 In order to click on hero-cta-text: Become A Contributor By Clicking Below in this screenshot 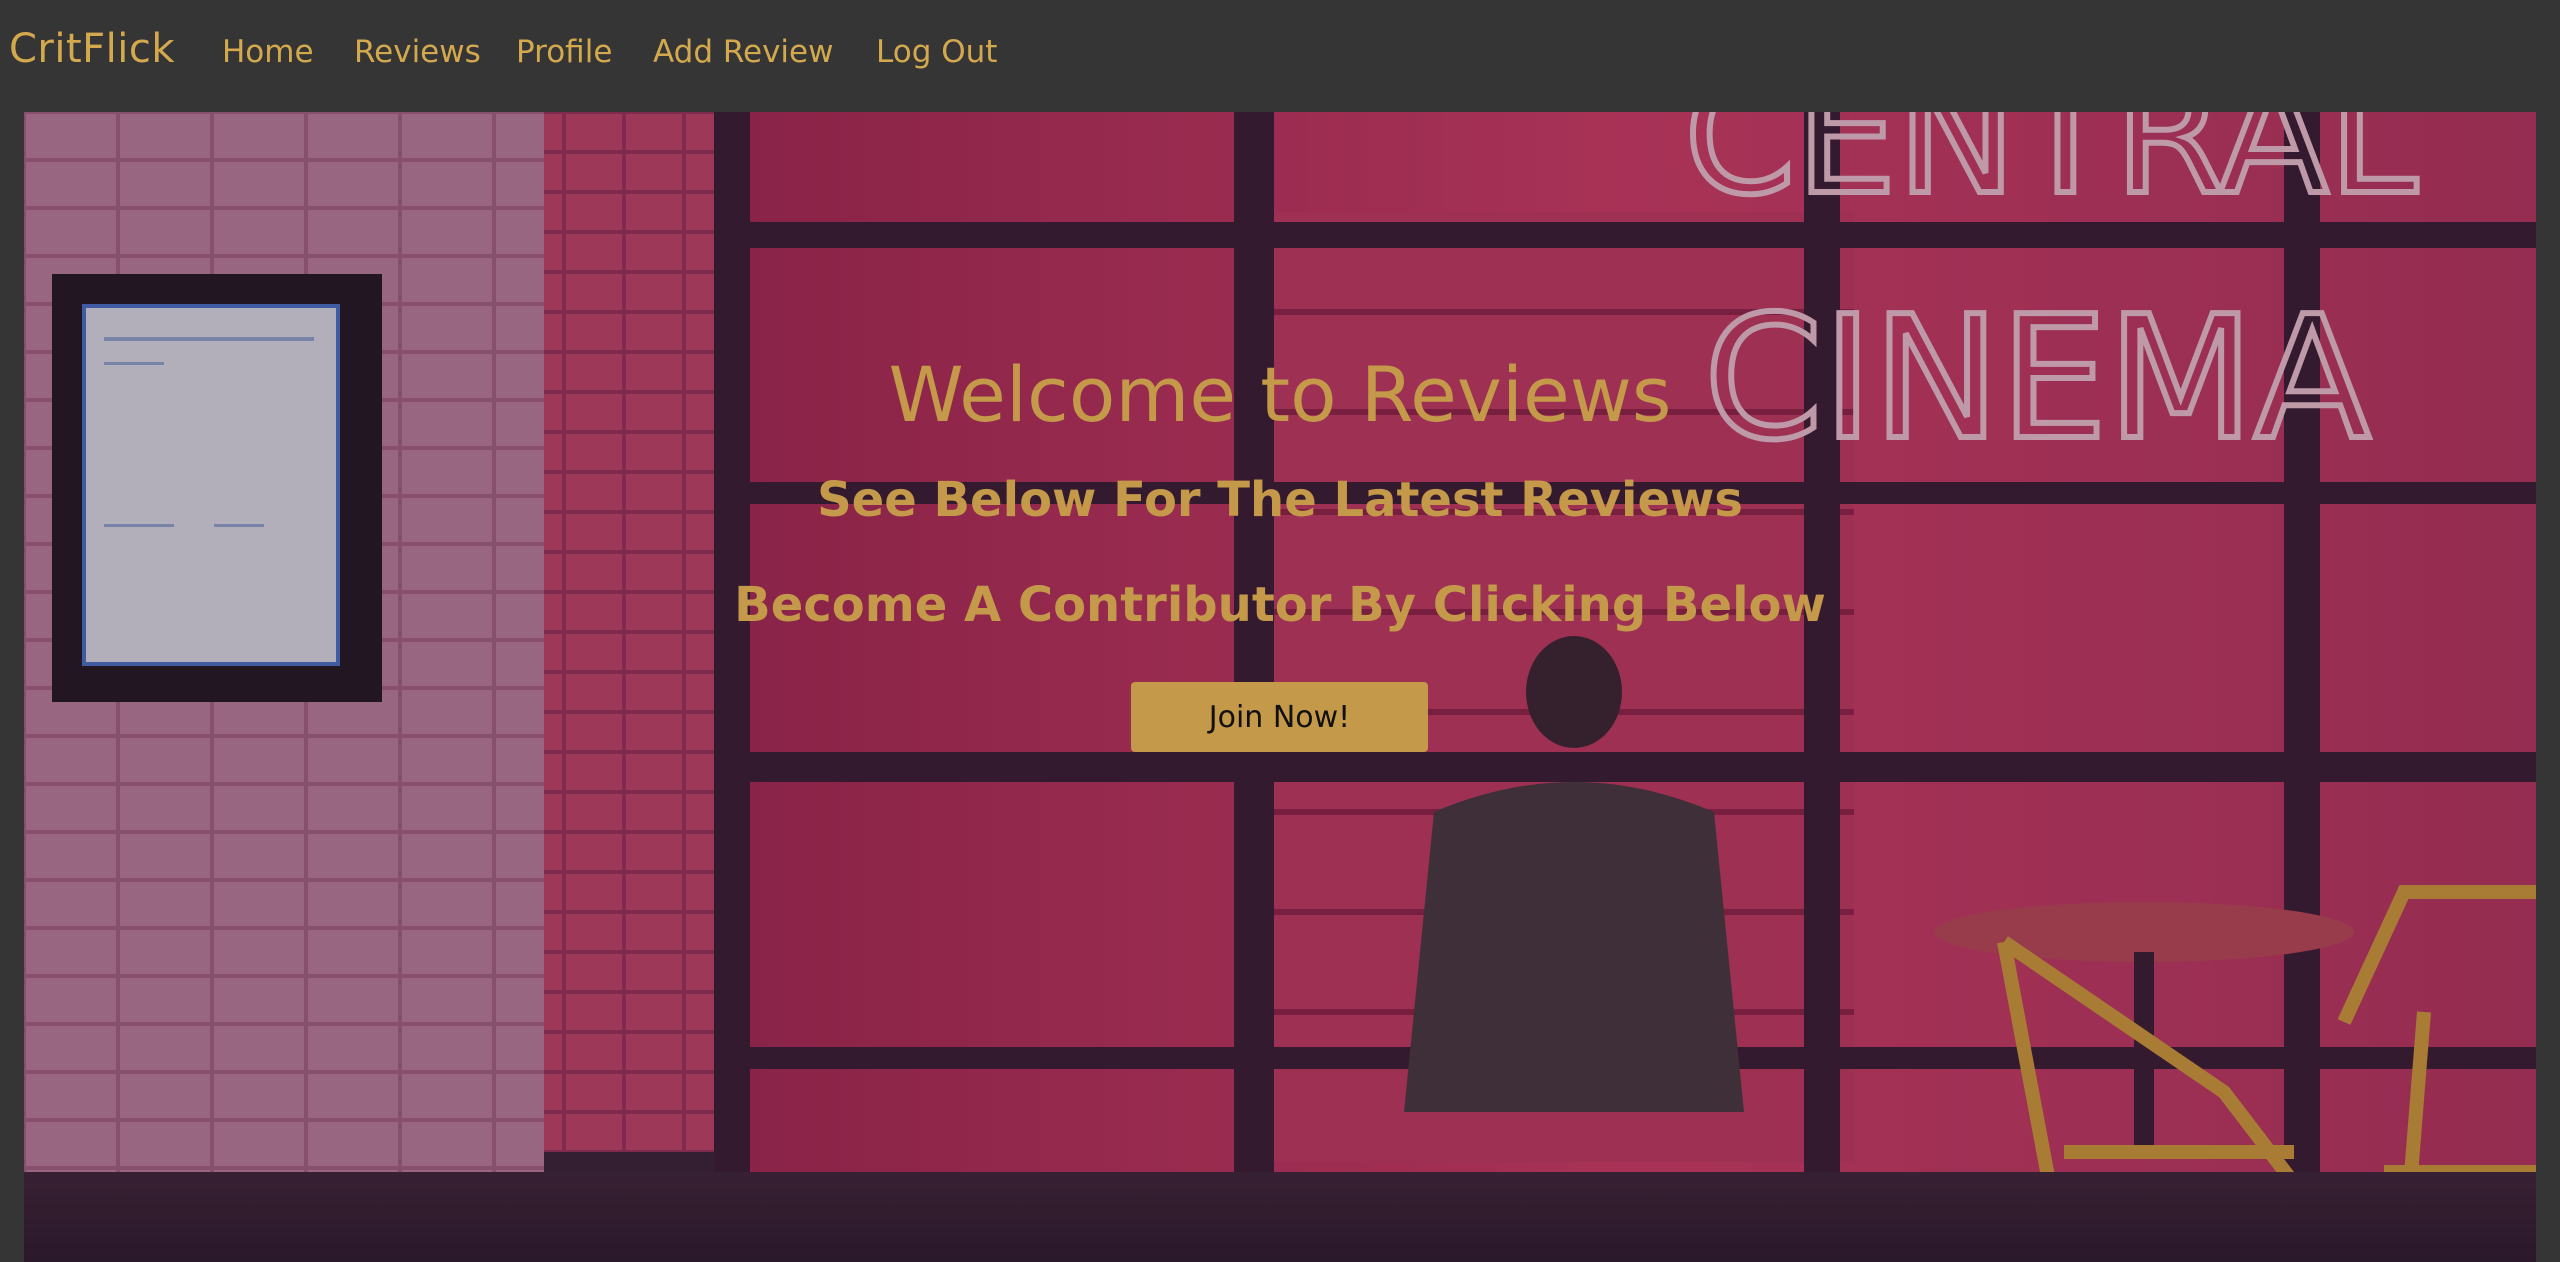, I will do `click(1280, 605)`.